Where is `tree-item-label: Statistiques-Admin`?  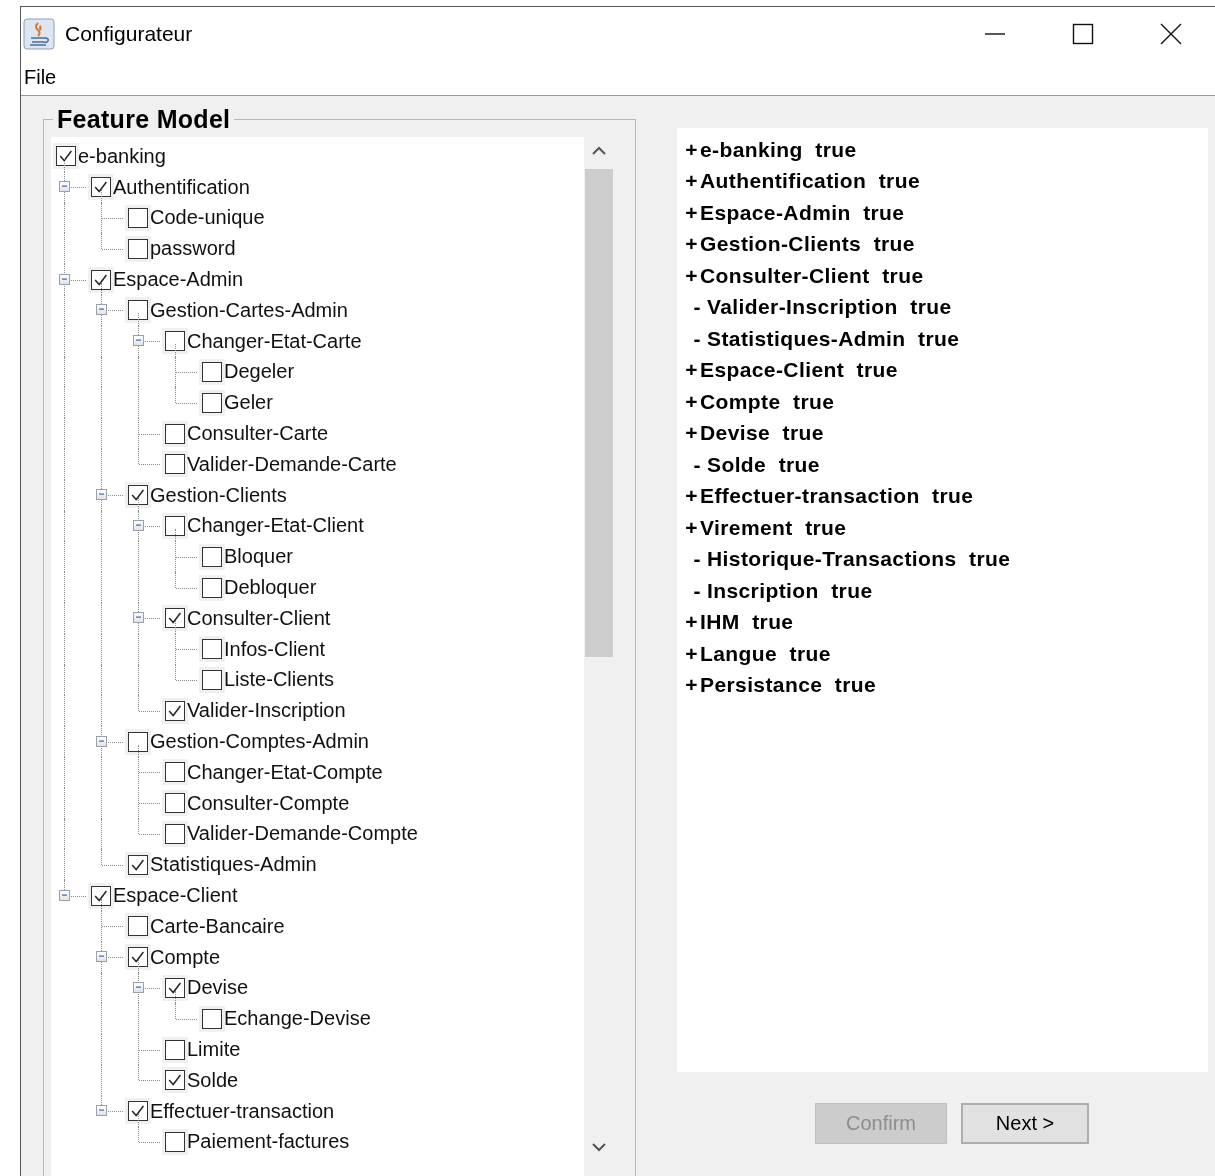
tree-item-label: Statistiques-Admin is located at coordinates (233, 865).